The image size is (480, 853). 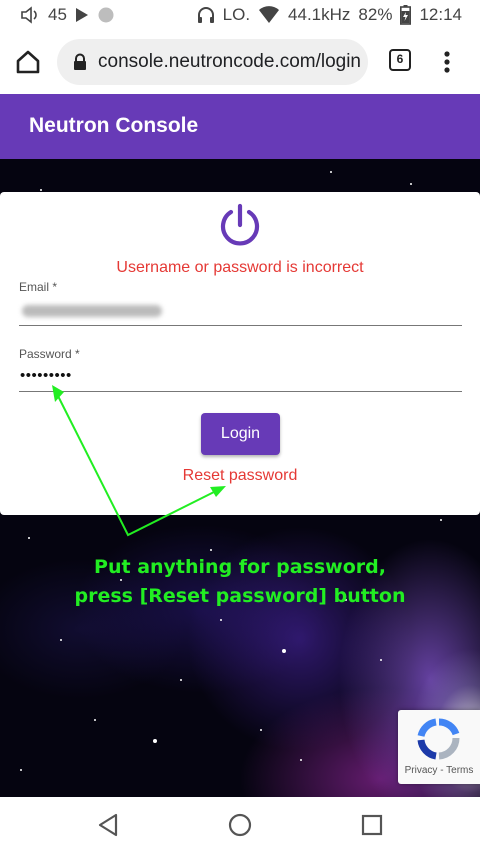 I want to click on tab-switcher-button: 6, so click(x=400, y=60).